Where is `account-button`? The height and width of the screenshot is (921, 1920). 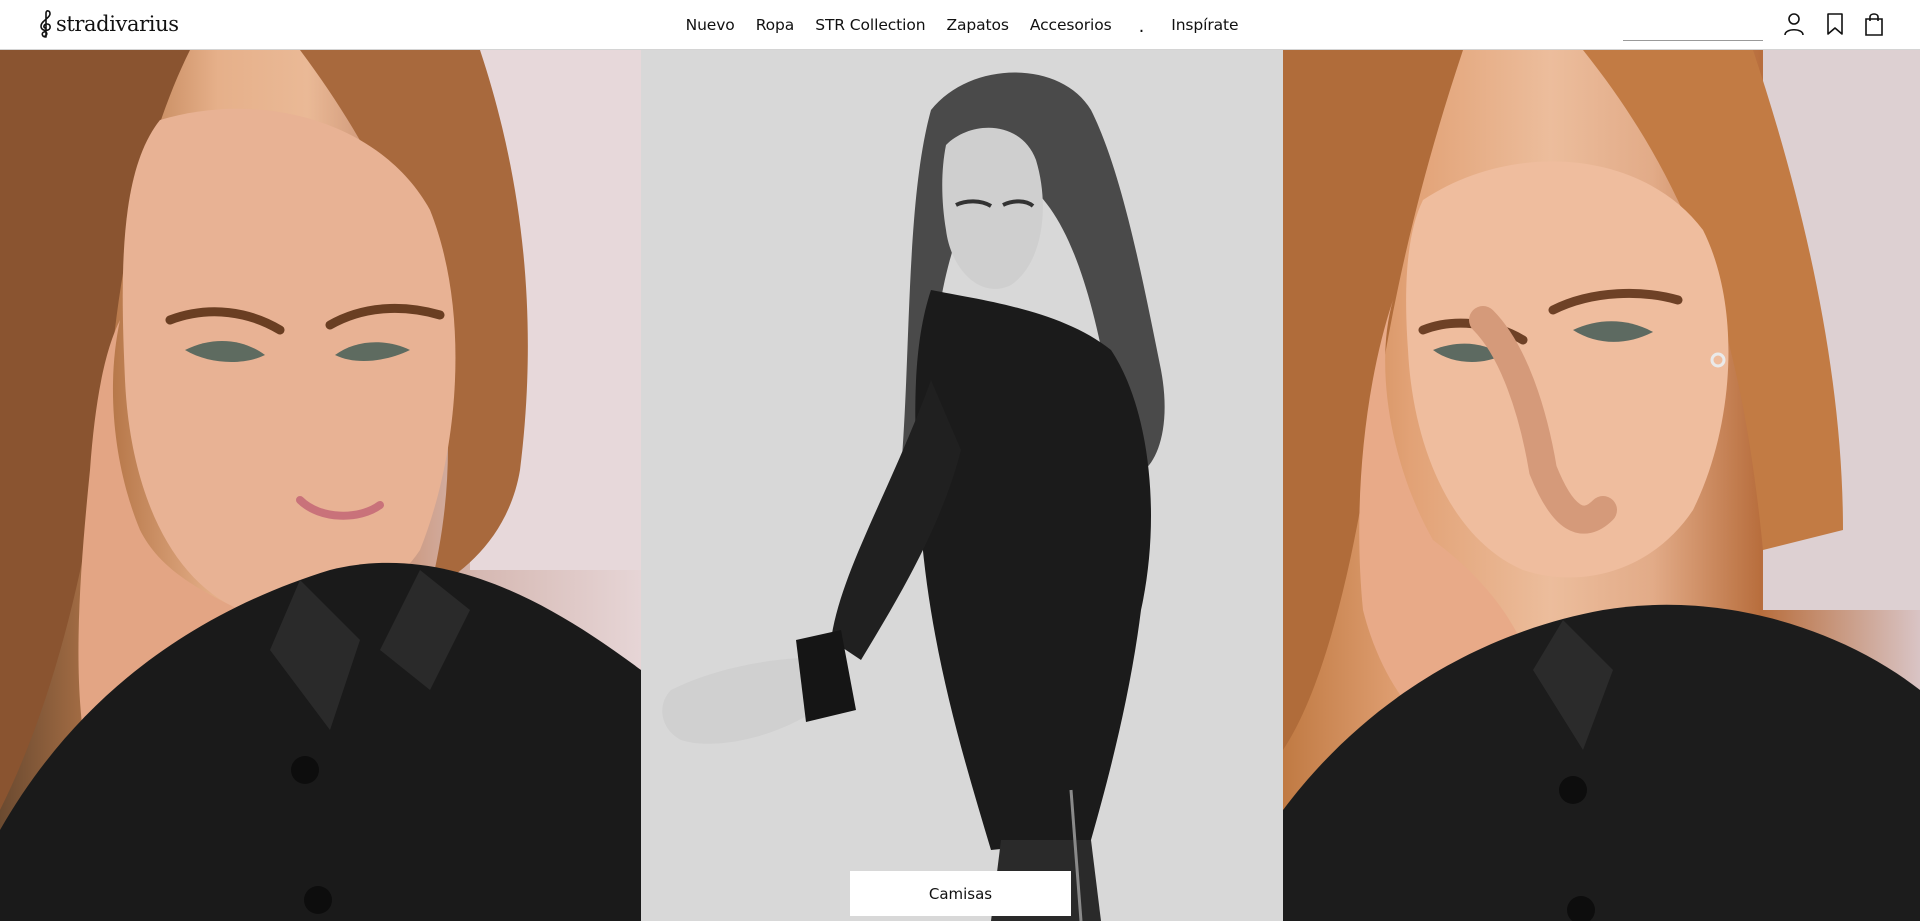 account-button is located at coordinates (1794, 24).